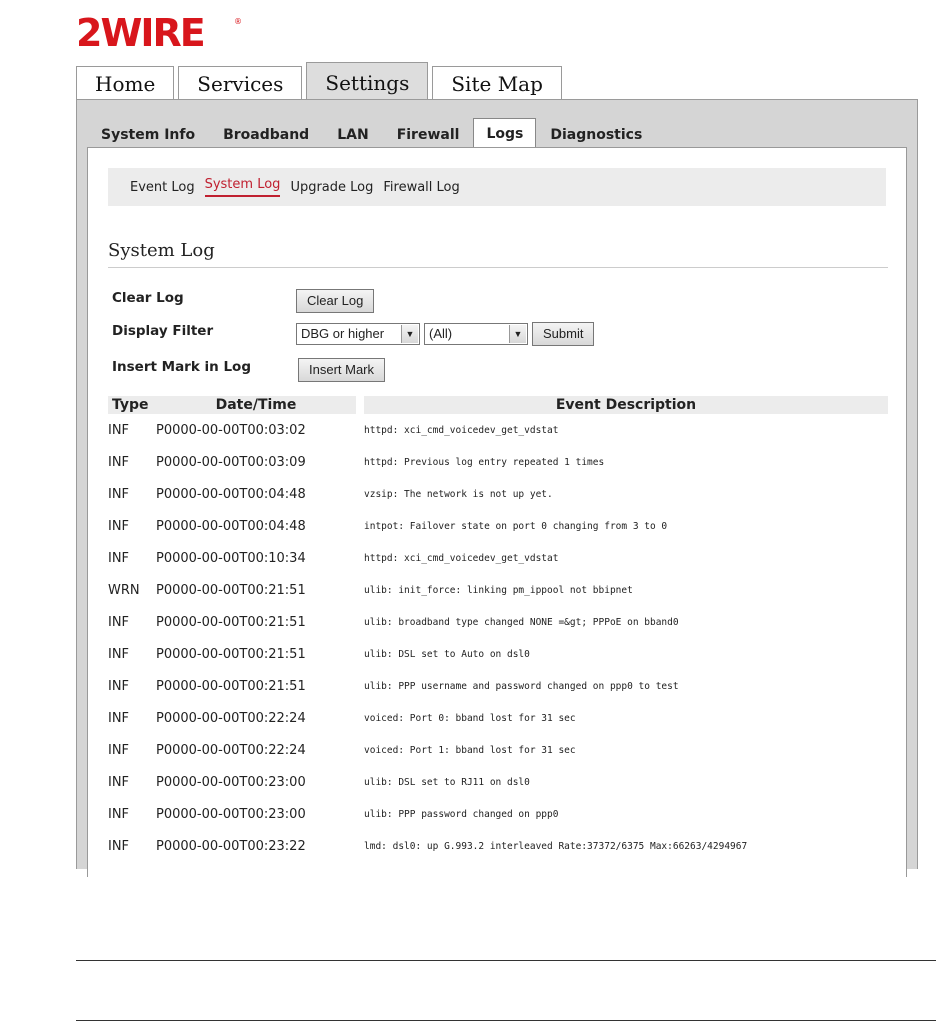  Describe the element at coordinates (626, 405) in the screenshot. I see `col-description-header: Event Description` at that location.